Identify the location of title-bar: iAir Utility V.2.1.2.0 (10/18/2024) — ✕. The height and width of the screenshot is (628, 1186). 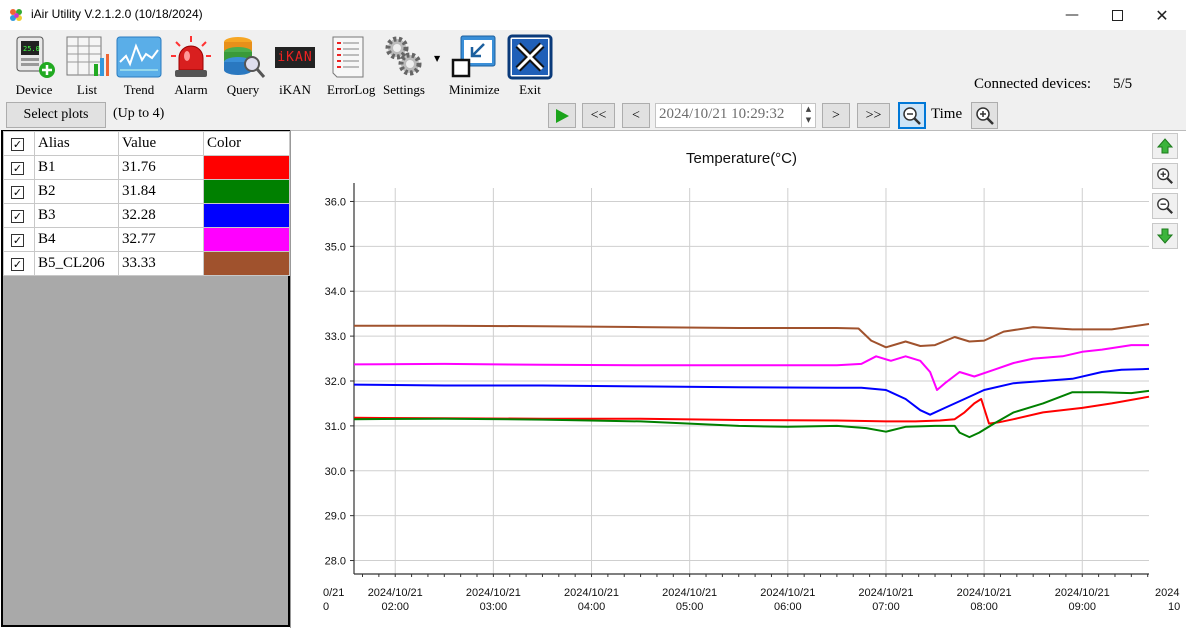
(593, 15).